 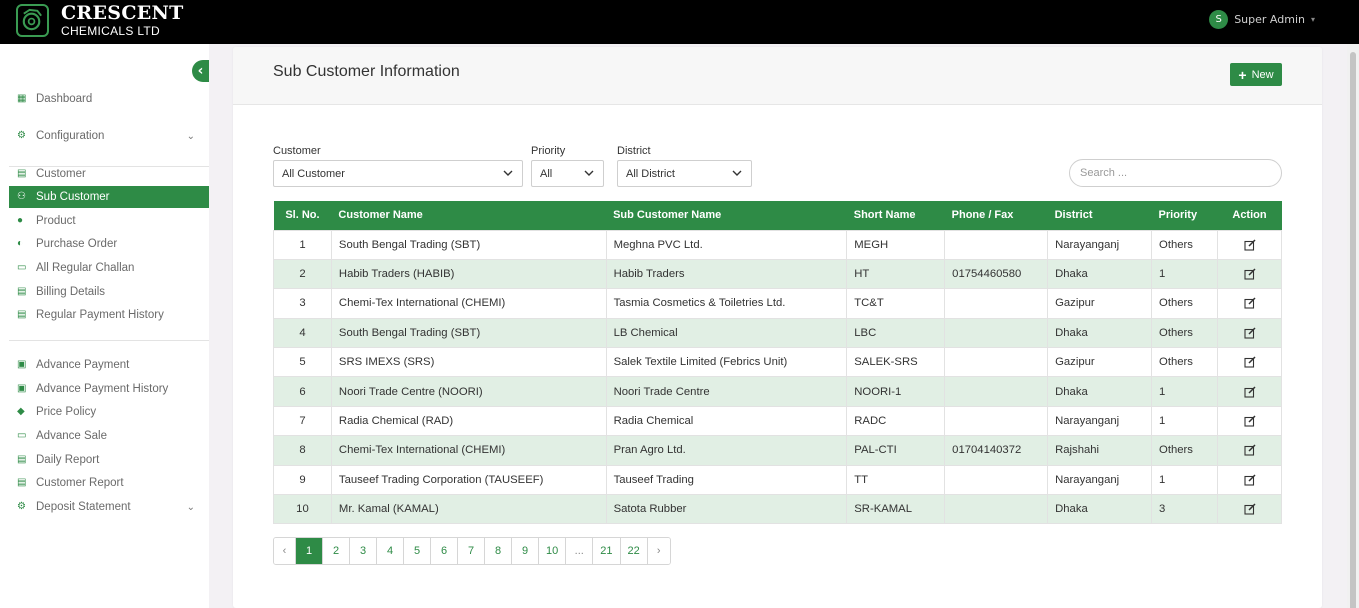 I want to click on pagination-prev-button: ‹, so click(x=285, y=551).